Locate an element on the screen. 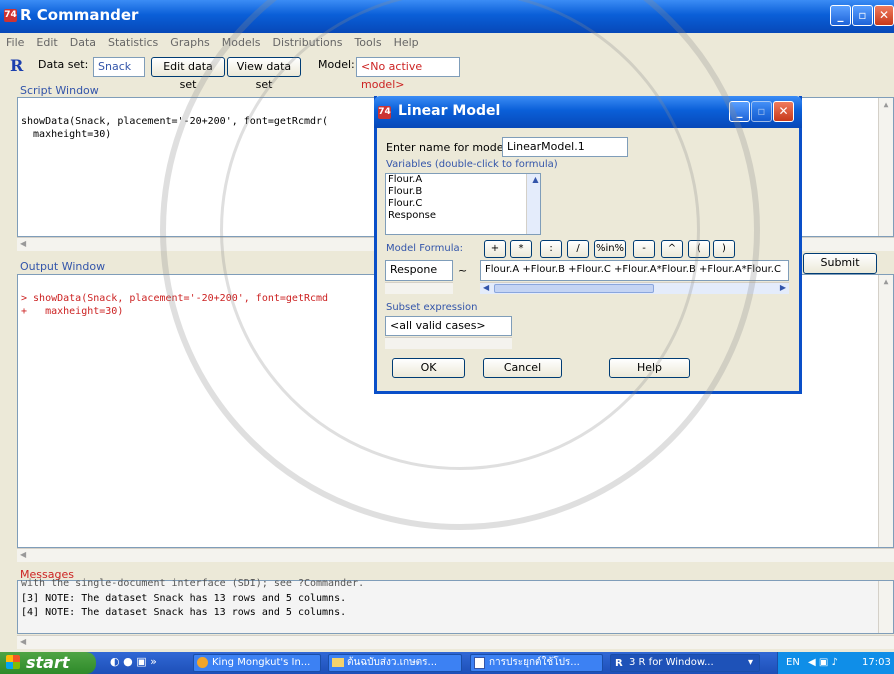 The image size is (894, 674). task-r-windows: R 3 R for Window... ▾ is located at coordinates (685, 663).